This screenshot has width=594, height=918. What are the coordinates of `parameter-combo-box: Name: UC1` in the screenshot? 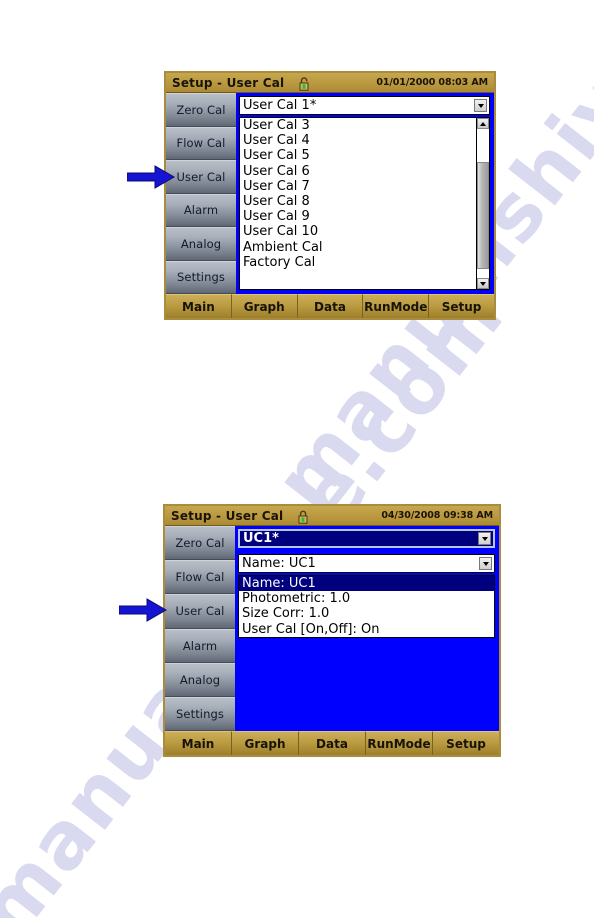 It's located at (366, 563).